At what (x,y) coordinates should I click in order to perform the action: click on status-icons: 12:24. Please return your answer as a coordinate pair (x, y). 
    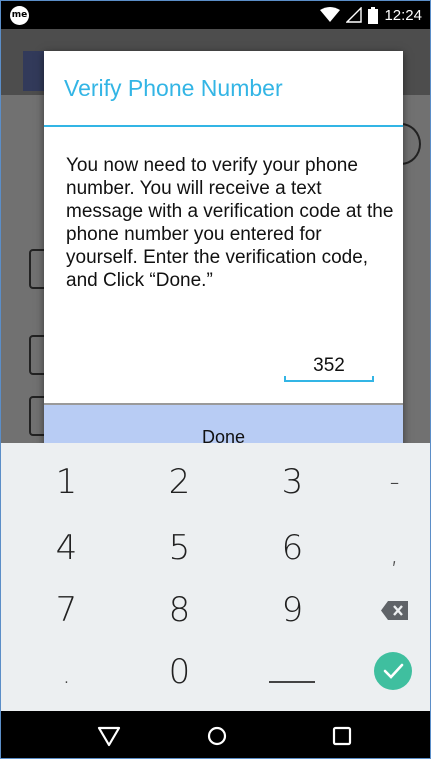
    Looking at the image, I should click on (371, 15).